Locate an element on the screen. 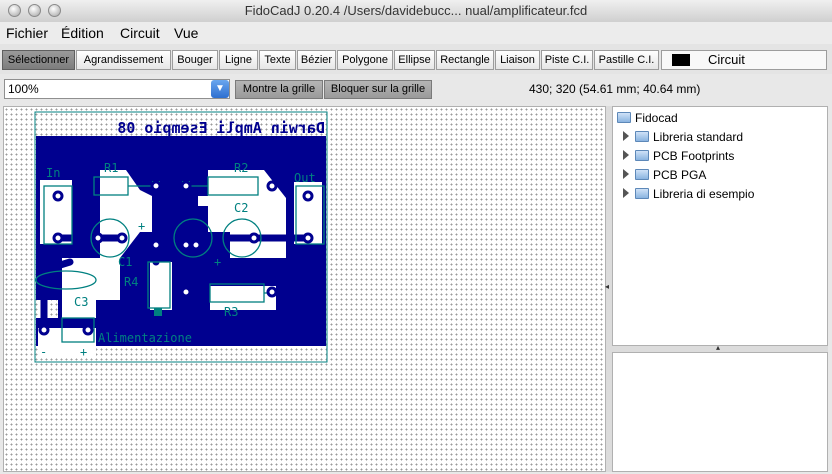 This screenshot has height=474, width=832. pcb-cutout-small is located at coordinates (203, 201).